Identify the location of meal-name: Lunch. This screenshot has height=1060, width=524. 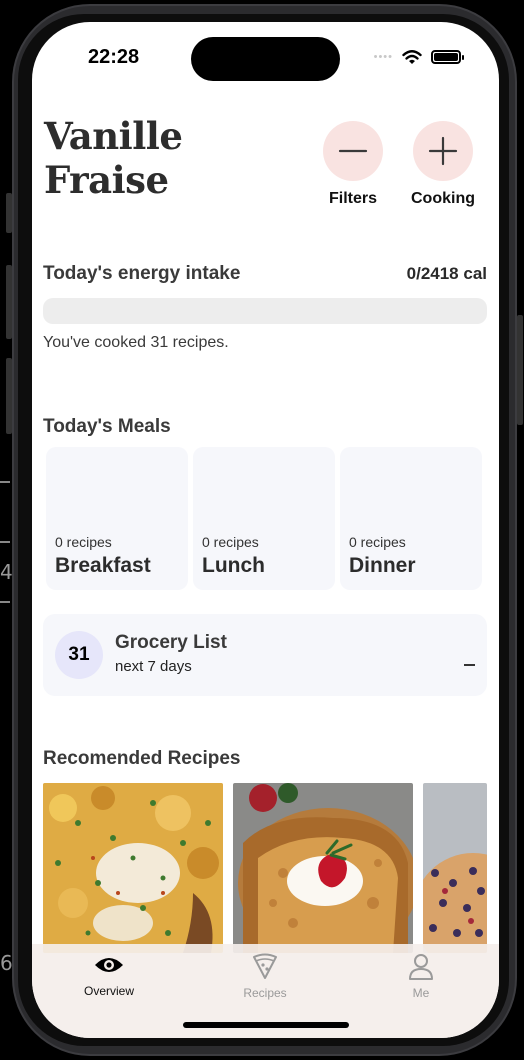
(233, 565).